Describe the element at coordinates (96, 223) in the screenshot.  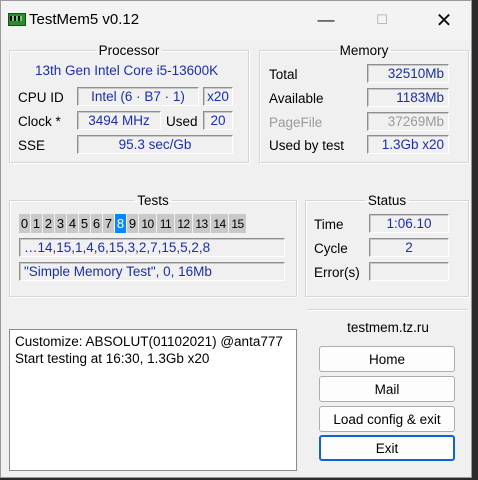
I see `test-number: 6` at that location.